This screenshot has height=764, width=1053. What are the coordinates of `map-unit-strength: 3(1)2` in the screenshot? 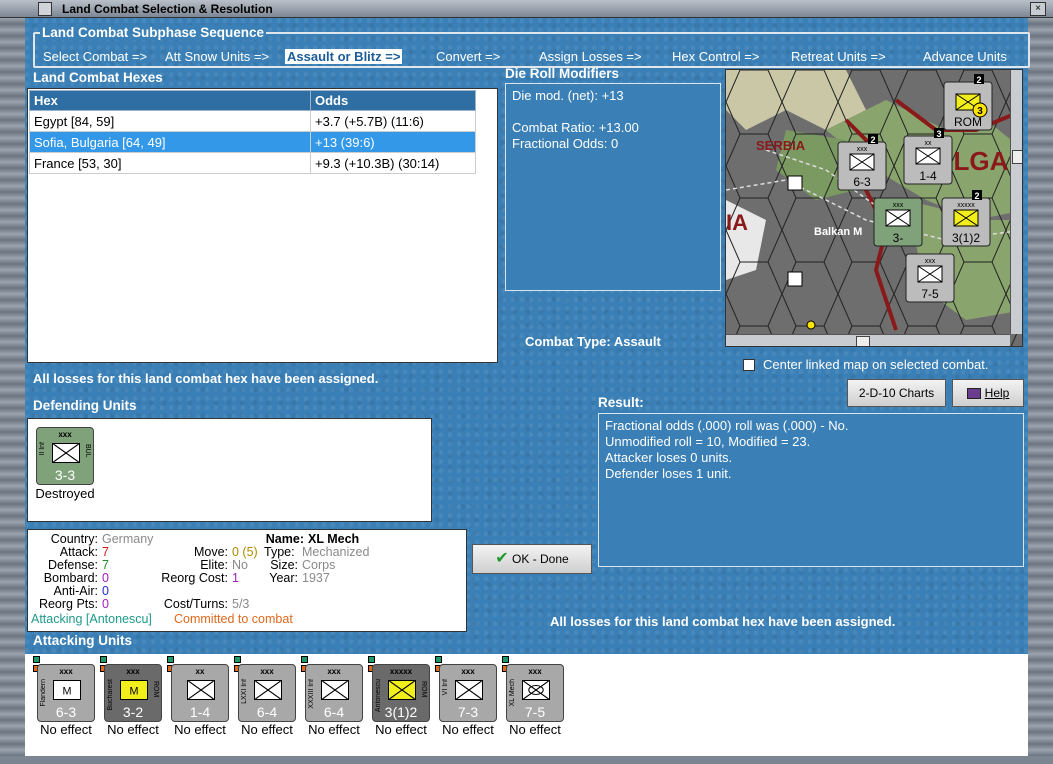 It's located at (966, 238).